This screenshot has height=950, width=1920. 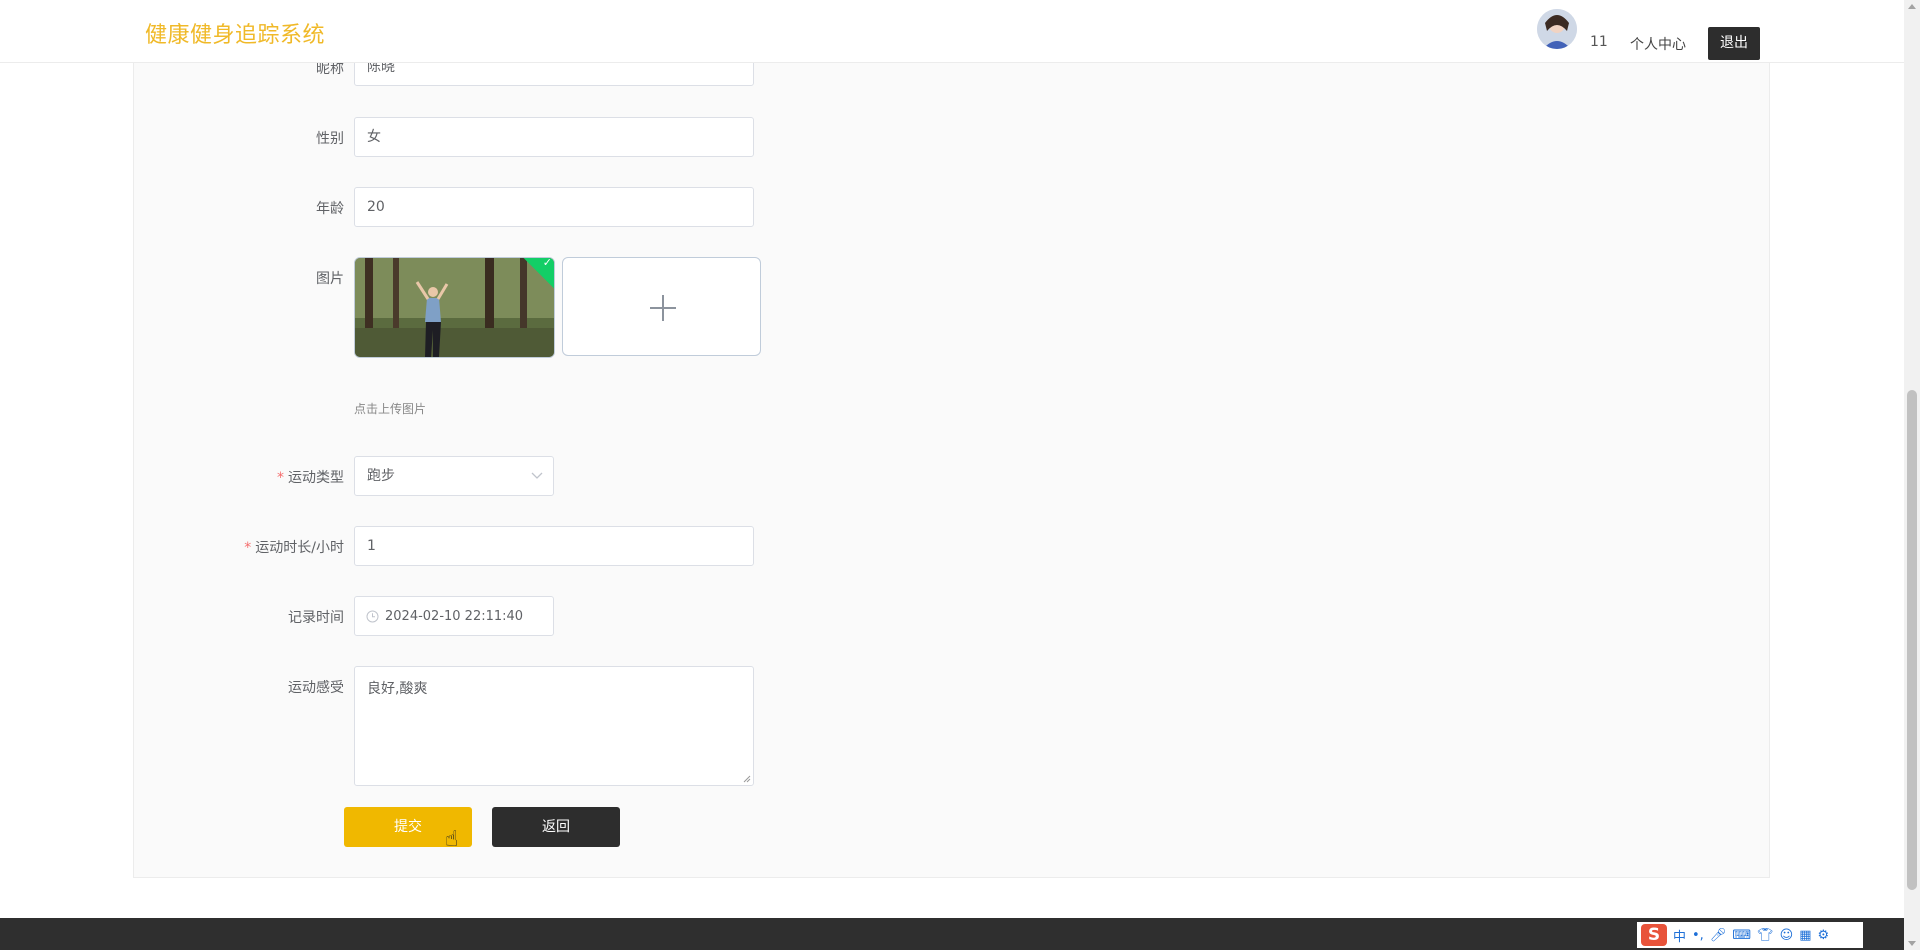 What do you see at coordinates (554, 207) in the screenshot?
I see `age-input: 20` at bounding box center [554, 207].